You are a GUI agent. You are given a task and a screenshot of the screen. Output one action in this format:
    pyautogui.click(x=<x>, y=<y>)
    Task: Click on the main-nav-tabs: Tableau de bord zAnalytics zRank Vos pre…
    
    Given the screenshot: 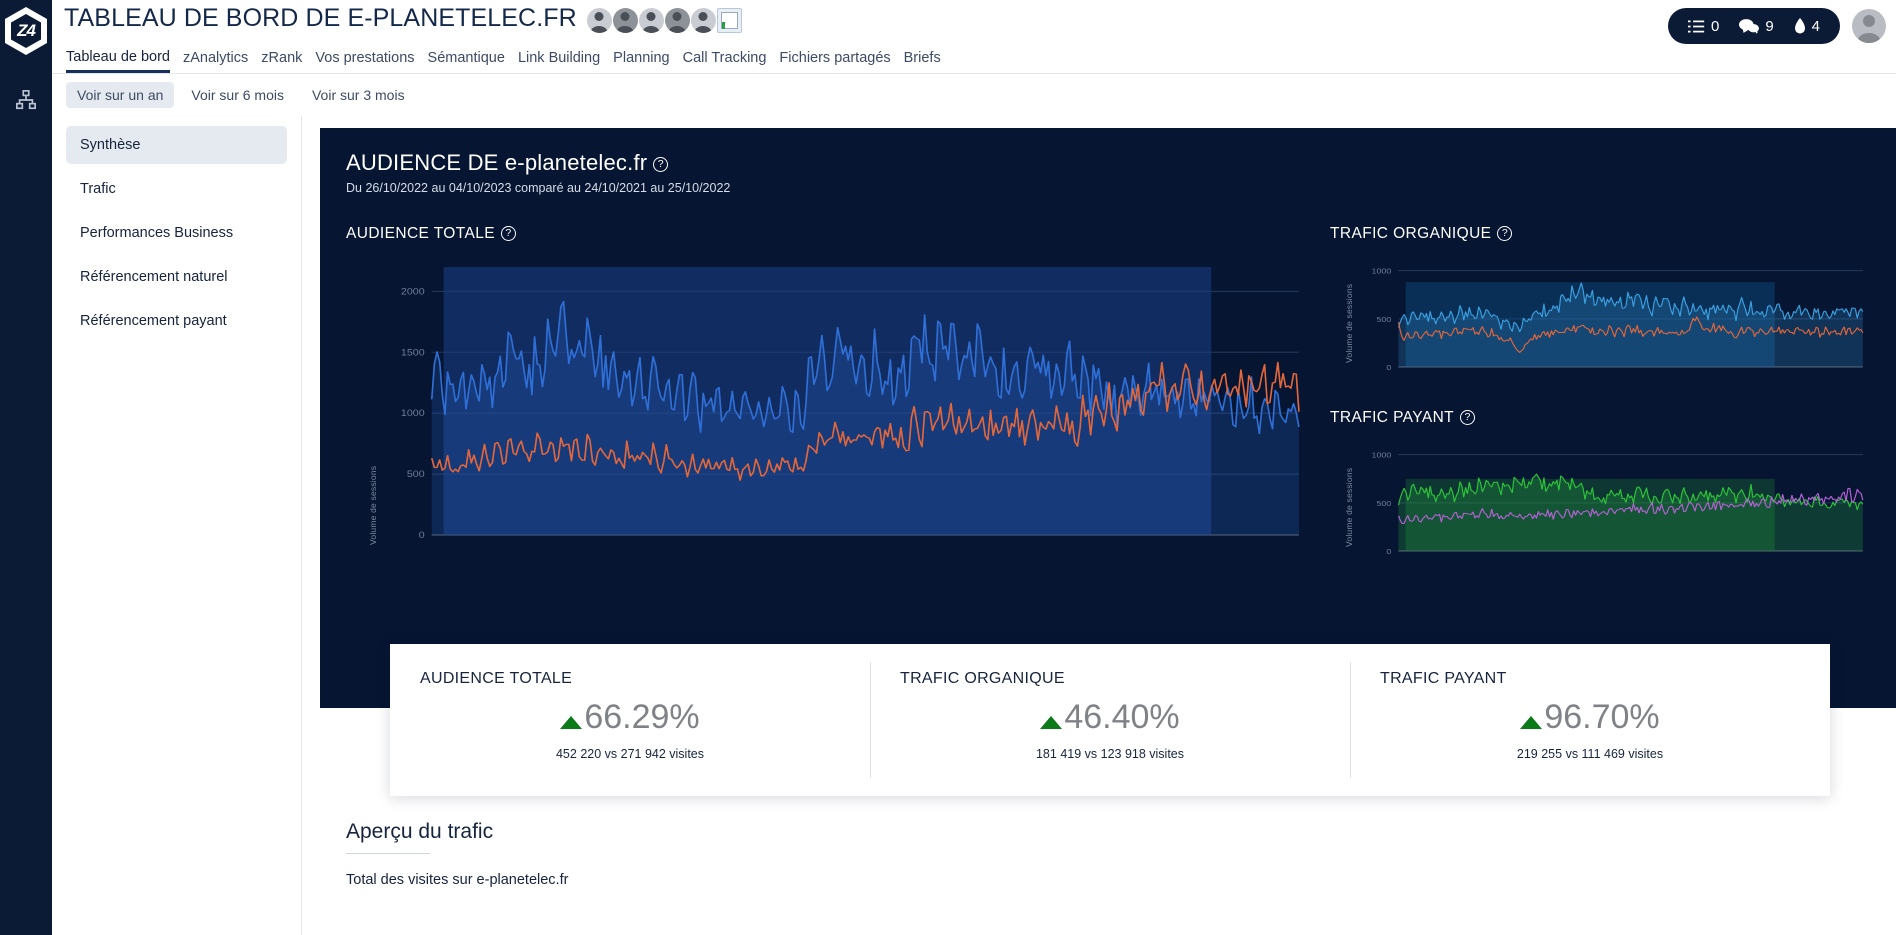 What is the action you would take?
    pyautogui.click(x=974, y=61)
    